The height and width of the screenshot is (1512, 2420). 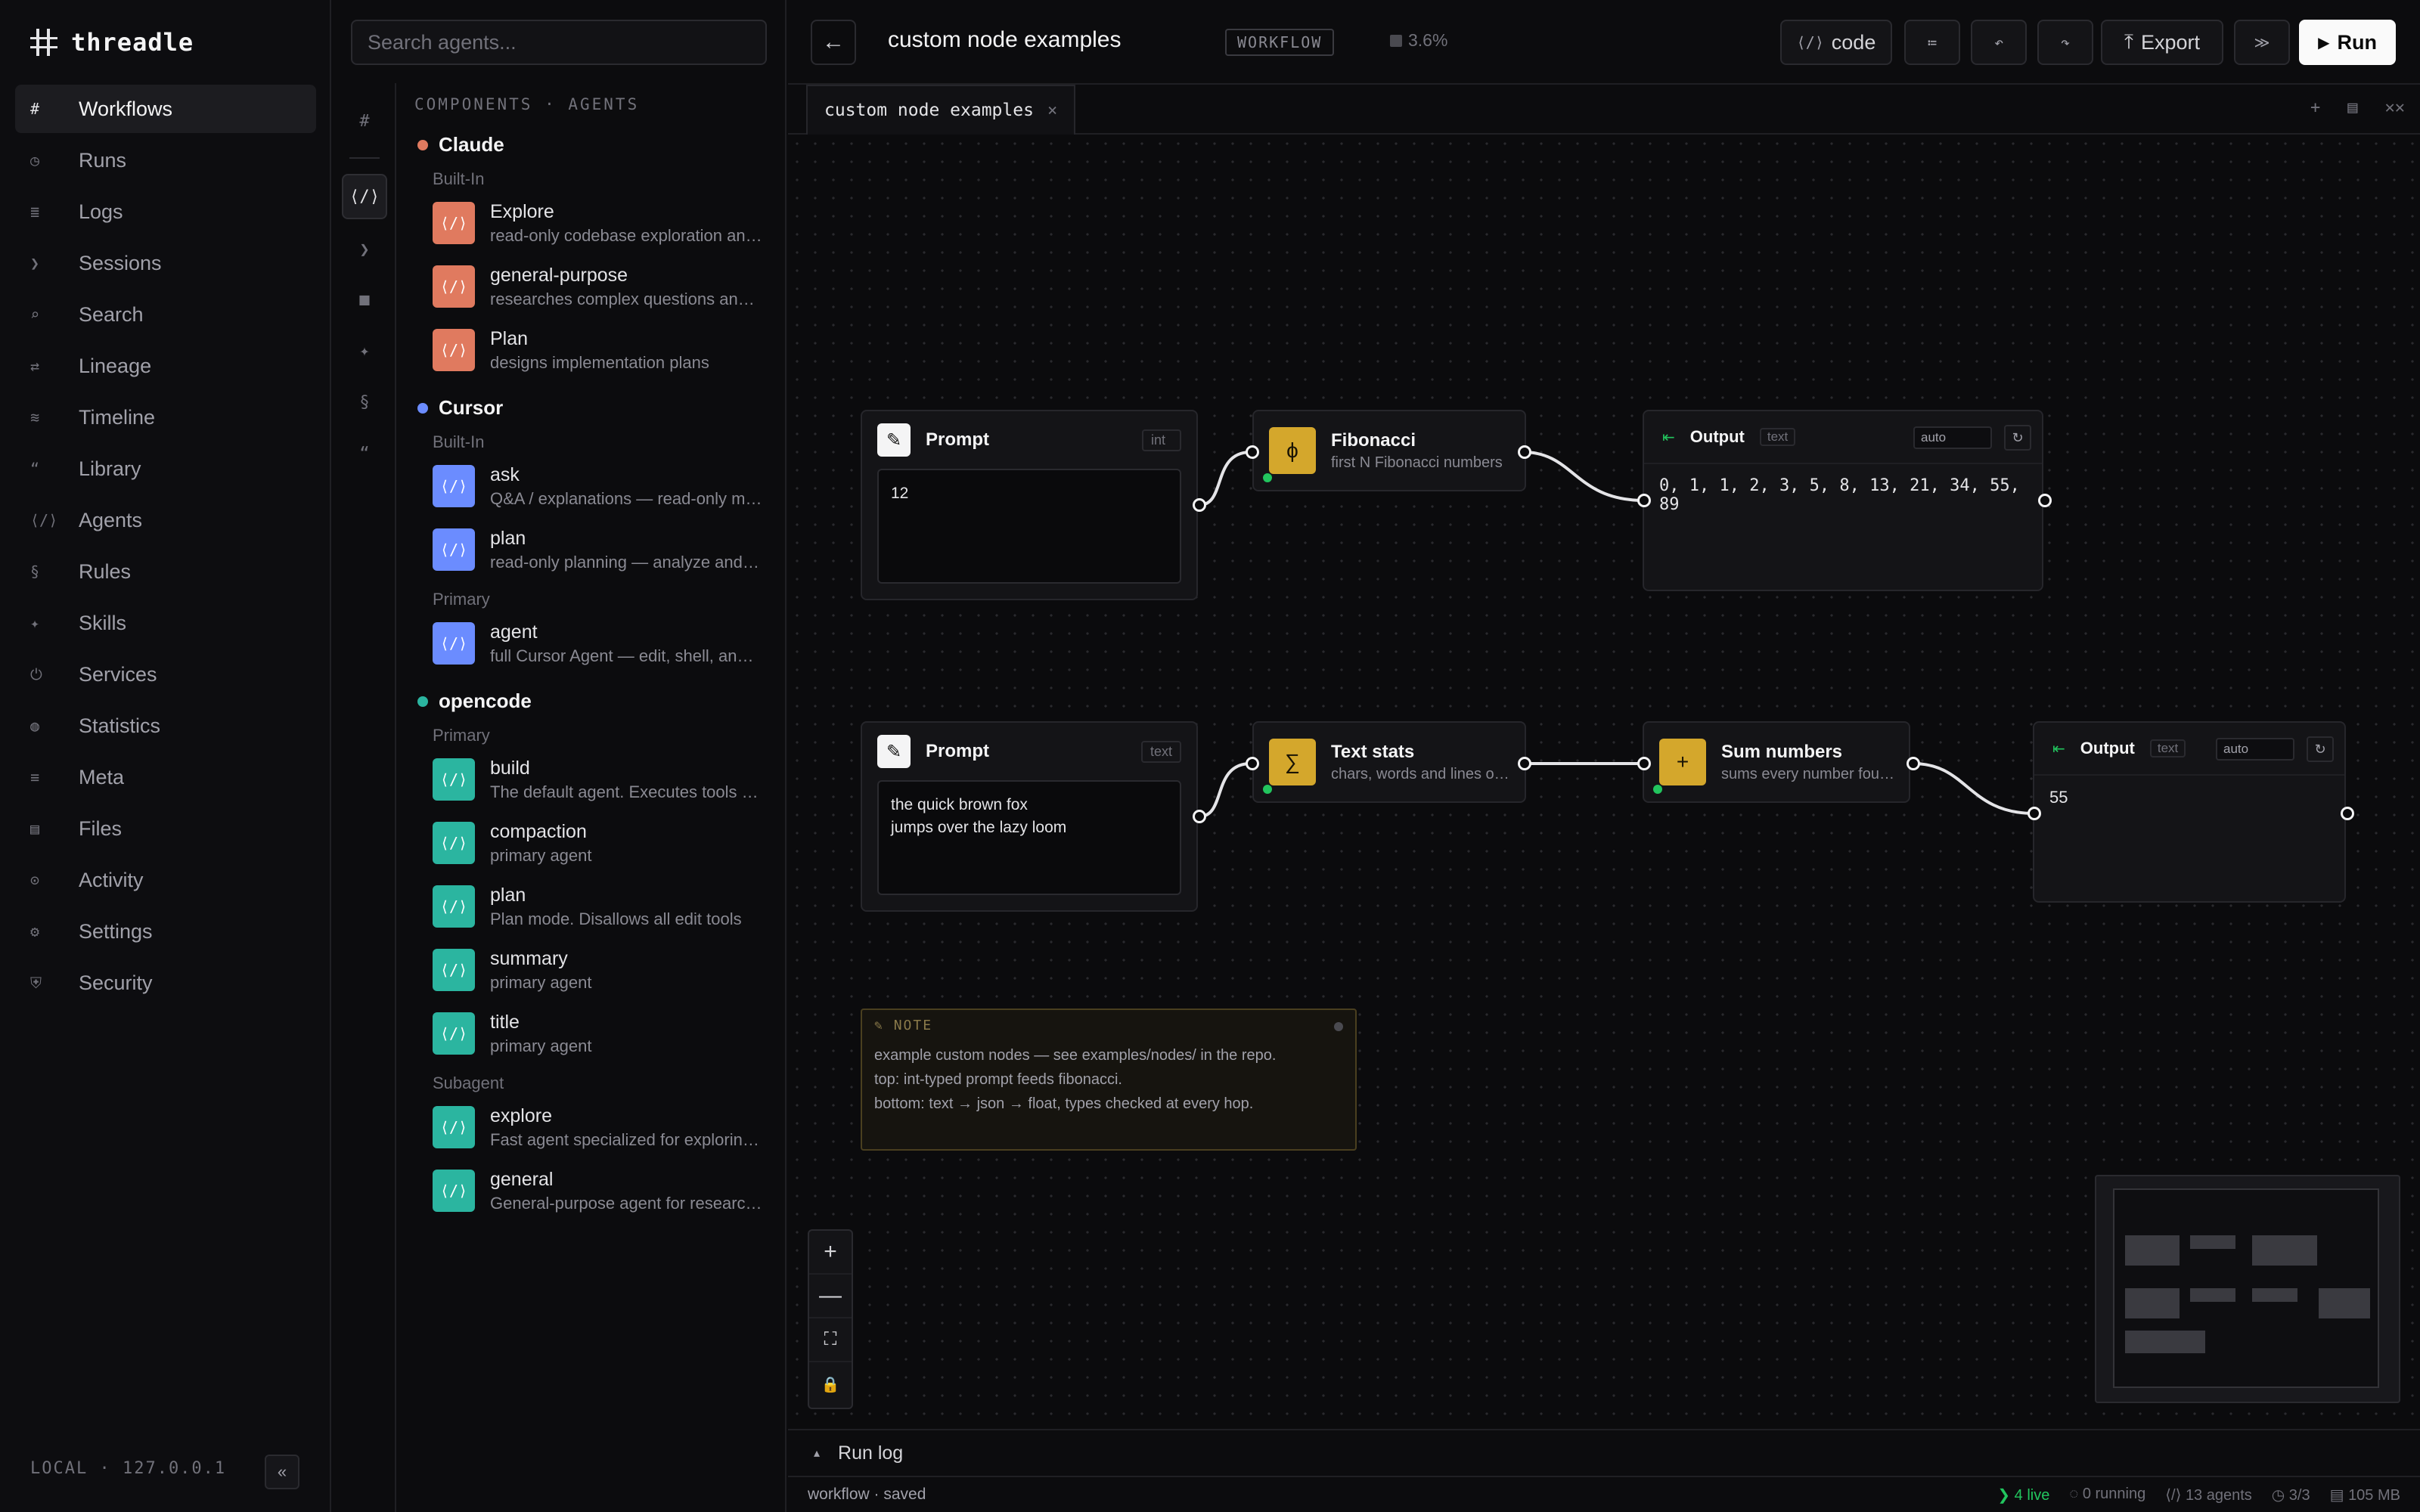 What do you see at coordinates (606, 842) in the screenshot?
I see `agent-item: ⟨/⟩ compaction primary agent` at bounding box center [606, 842].